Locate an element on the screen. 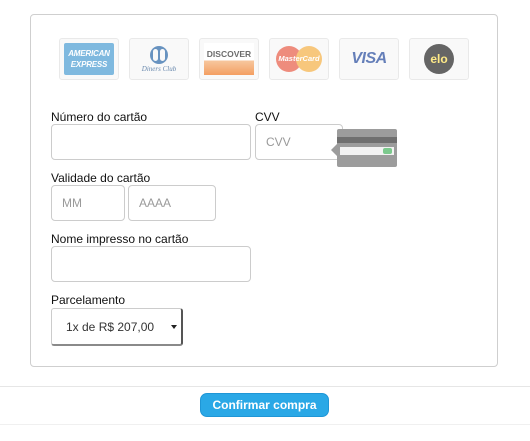  expiry-month-input is located at coordinates (88, 203).